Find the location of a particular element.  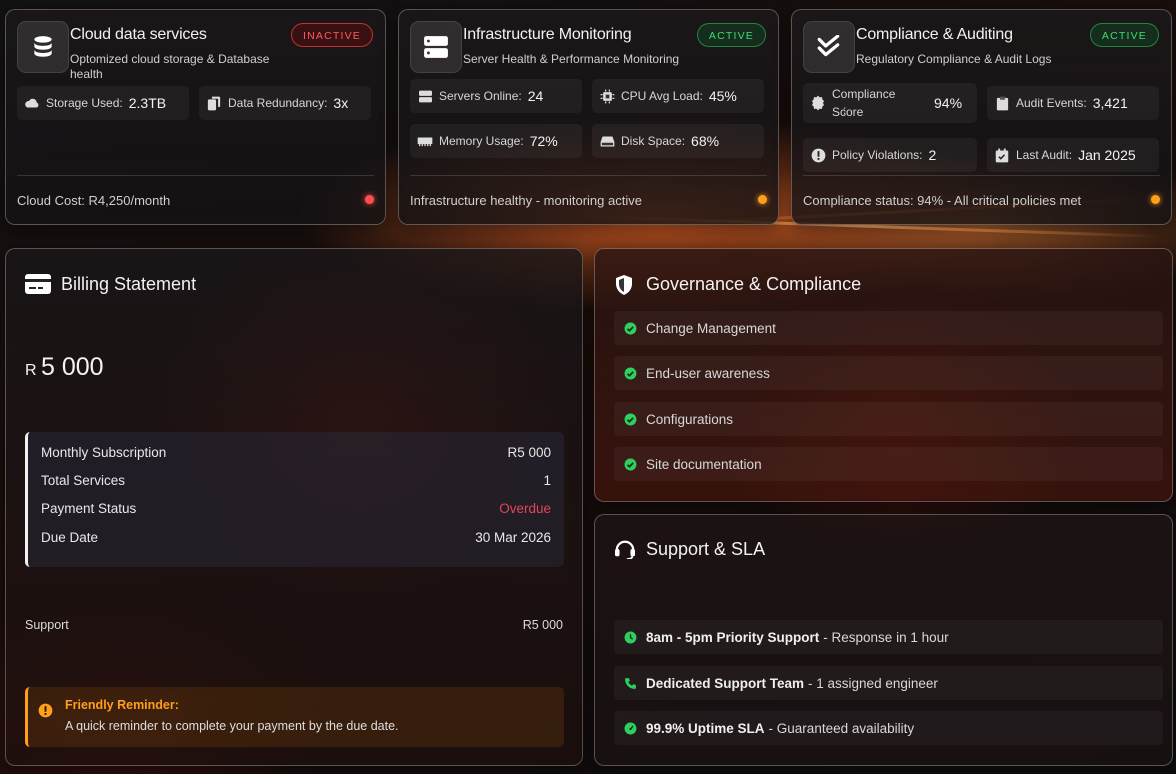

credit-card-icon is located at coordinates (38, 286).